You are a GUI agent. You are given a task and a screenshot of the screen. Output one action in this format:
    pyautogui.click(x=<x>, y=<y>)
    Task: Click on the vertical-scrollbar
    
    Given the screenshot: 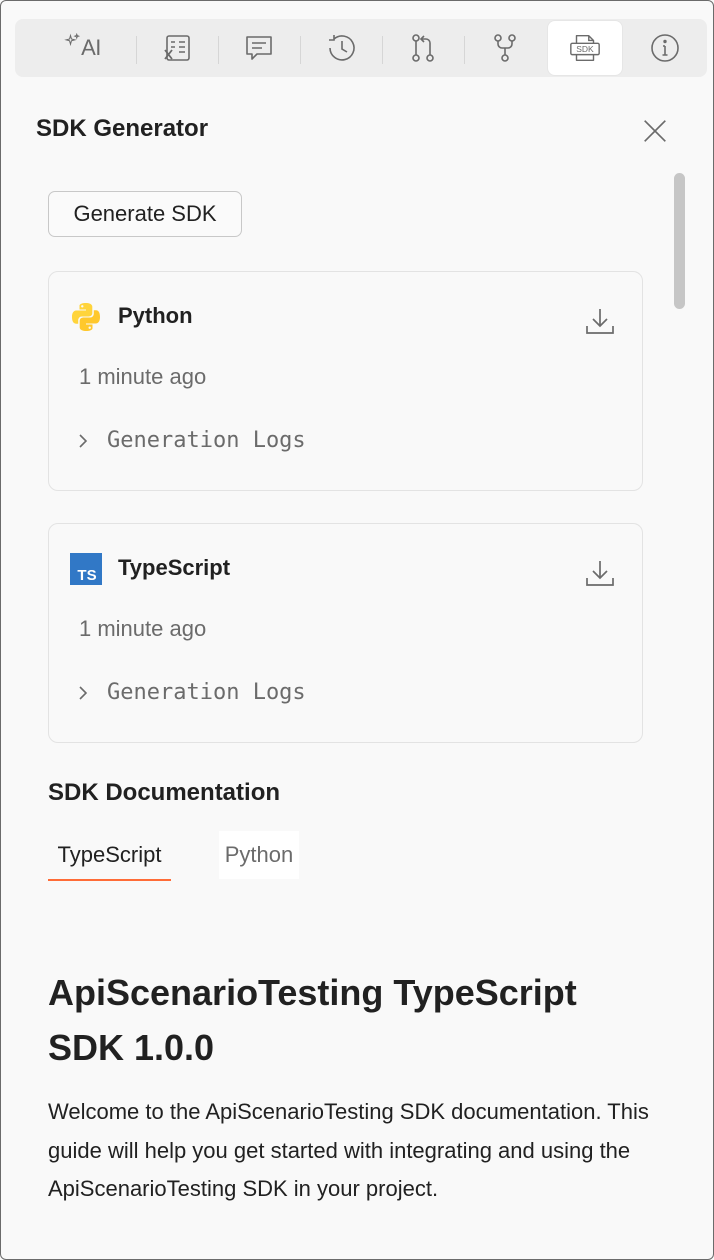 What is the action you would take?
    pyautogui.click(x=679, y=241)
    